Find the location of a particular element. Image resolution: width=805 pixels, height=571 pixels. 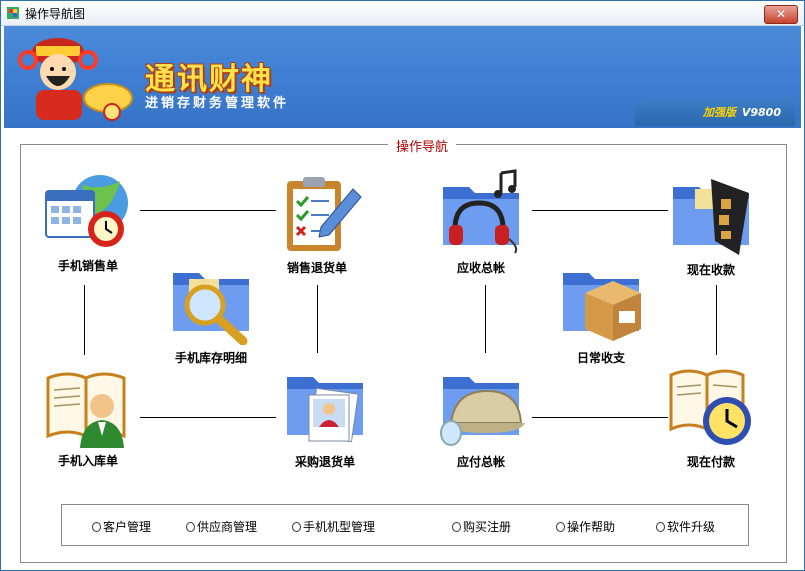

nav-item-stock-detail: 手机库存明细 is located at coordinates (211, 312).